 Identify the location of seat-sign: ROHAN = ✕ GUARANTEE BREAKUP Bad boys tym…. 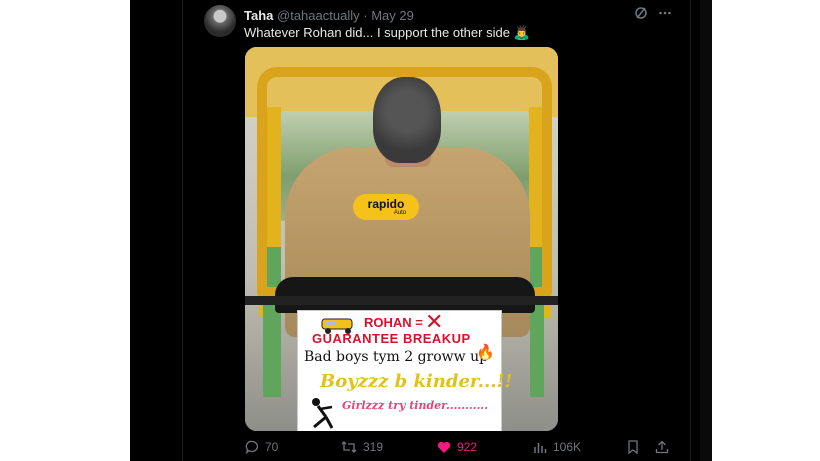
(404, 370).